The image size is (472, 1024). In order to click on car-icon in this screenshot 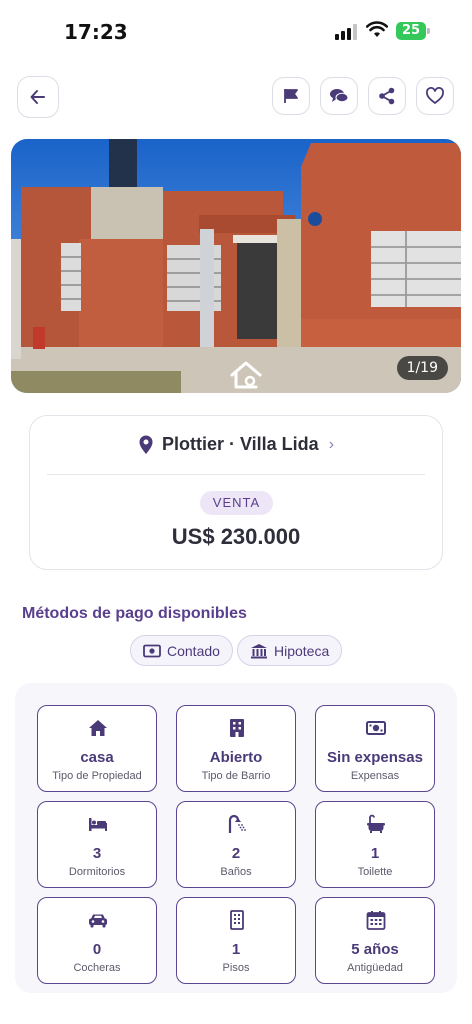, I will do `click(98, 921)`.